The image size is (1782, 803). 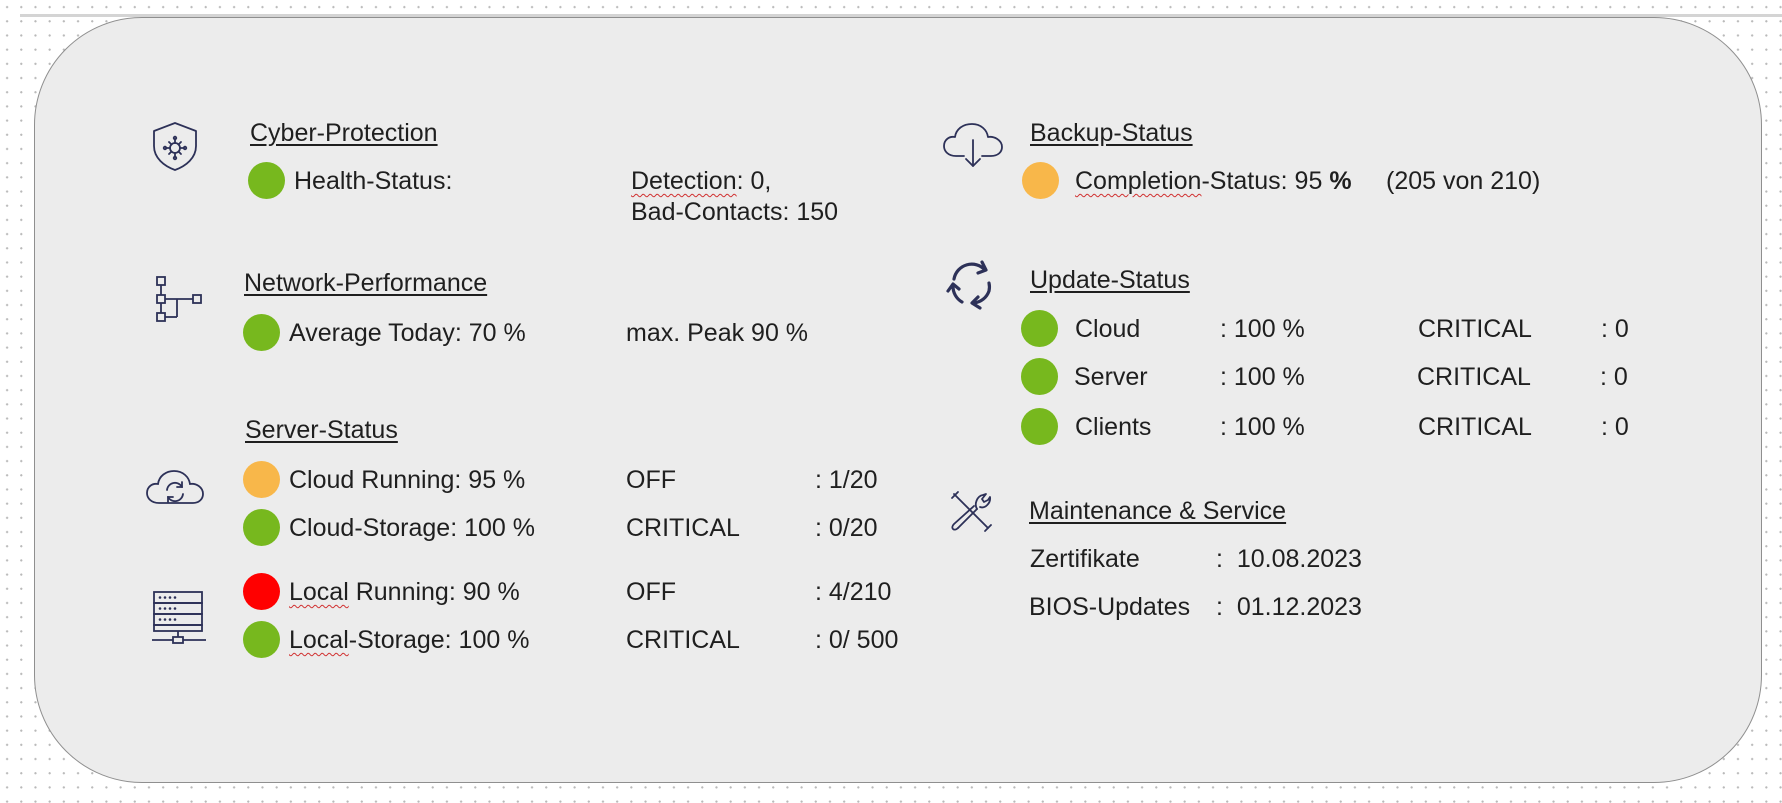 What do you see at coordinates (707, 212) in the screenshot?
I see `bad-contacts-label: Bad-Contacts` at bounding box center [707, 212].